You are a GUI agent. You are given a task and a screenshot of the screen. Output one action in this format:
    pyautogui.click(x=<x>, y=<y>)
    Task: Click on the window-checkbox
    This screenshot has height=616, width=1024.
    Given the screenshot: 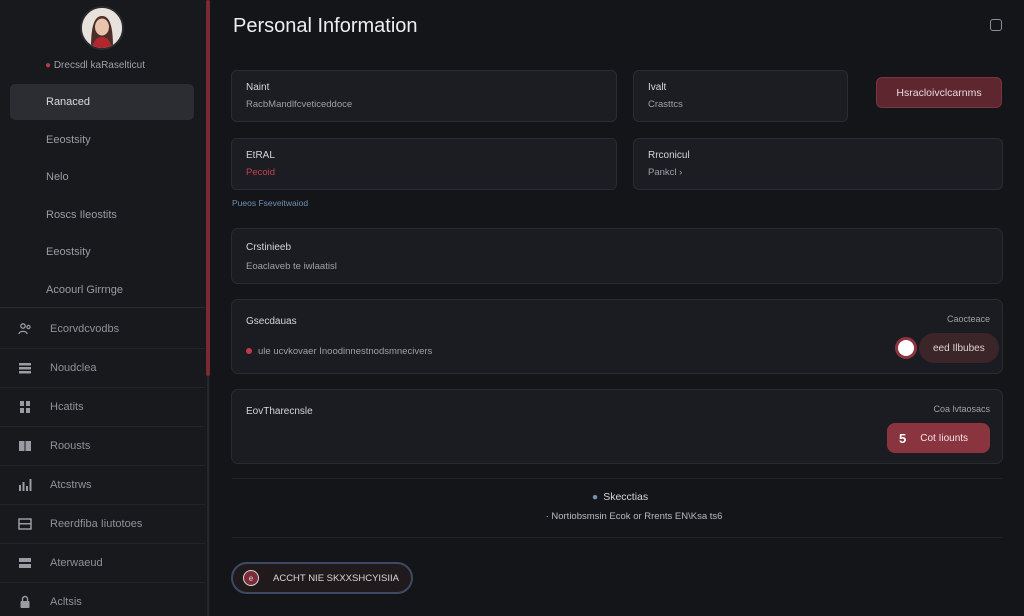 What is the action you would take?
    pyautogui.click(x=996, y=25)
    